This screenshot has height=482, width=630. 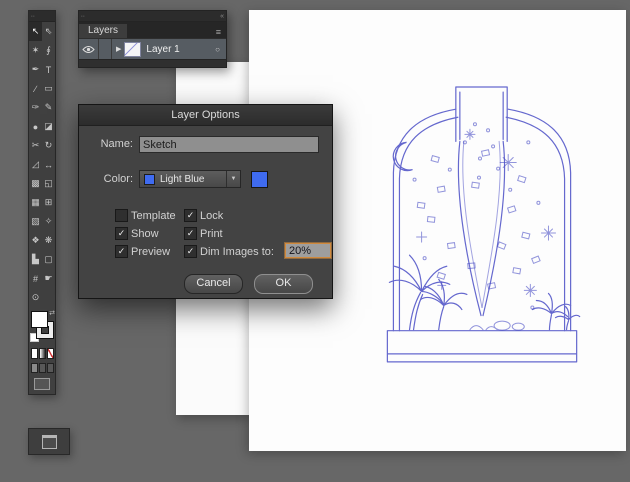 I want to click on magic-wand-tool: ✶, so click(x=35, y=50).